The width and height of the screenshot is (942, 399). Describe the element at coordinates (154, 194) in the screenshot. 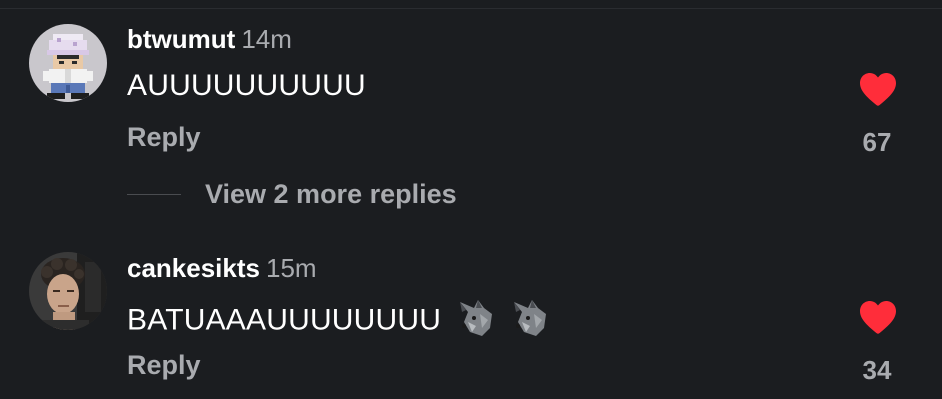

I see `thread-line` at that location.